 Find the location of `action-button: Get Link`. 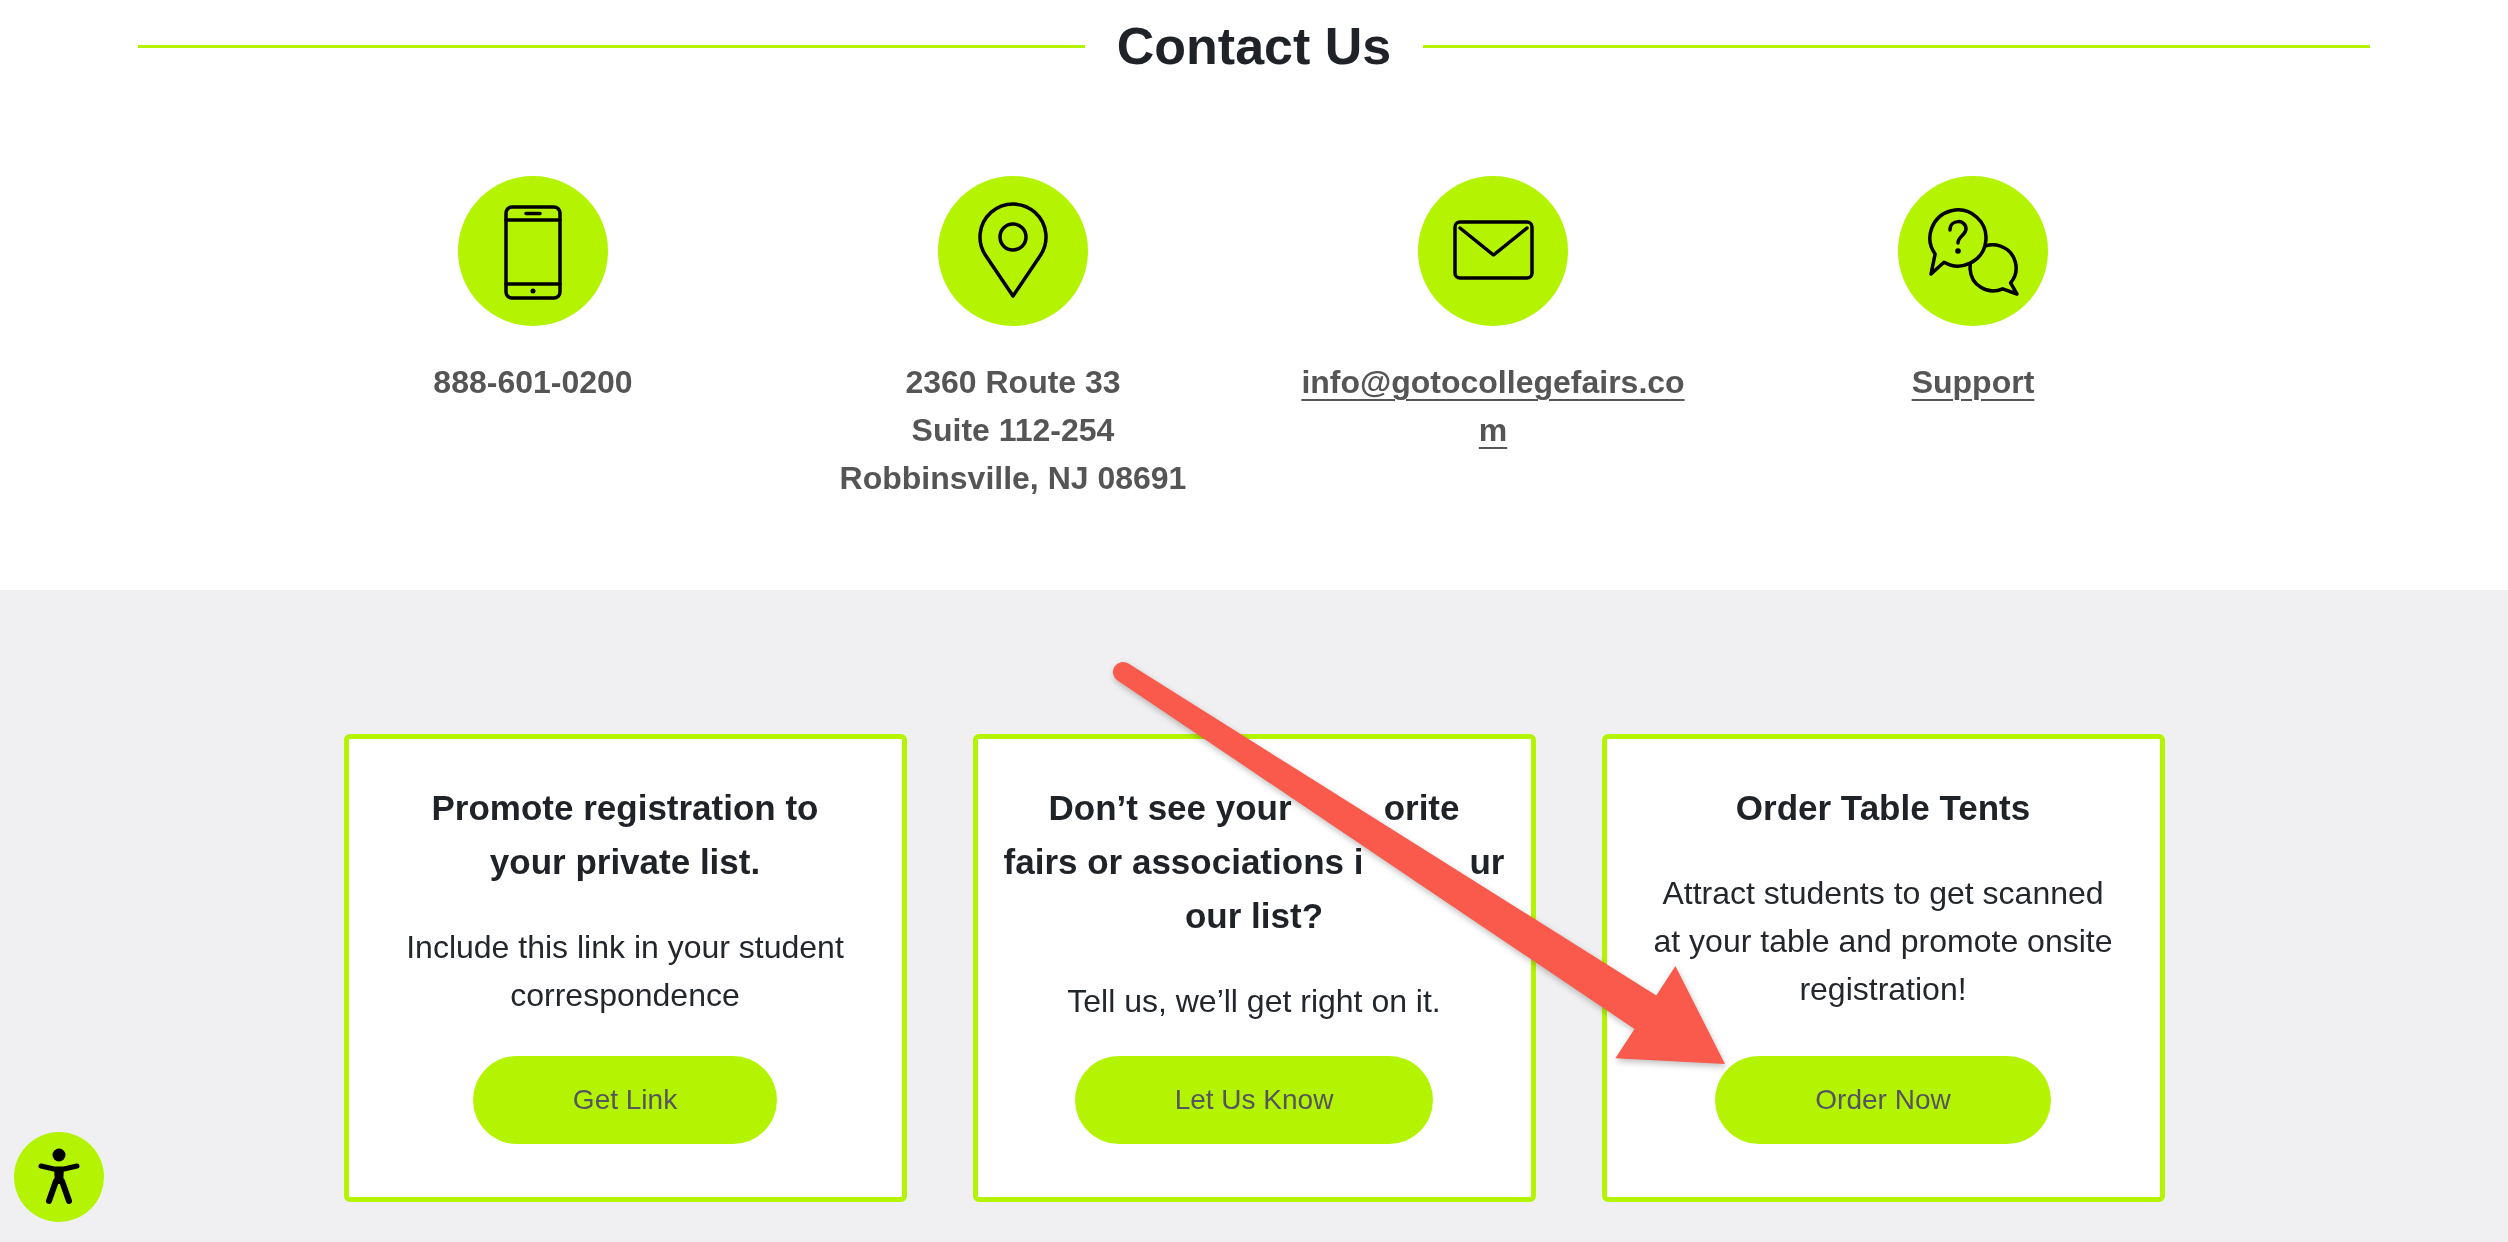

action-button: Get Link is located at coordinates (625, 1100).